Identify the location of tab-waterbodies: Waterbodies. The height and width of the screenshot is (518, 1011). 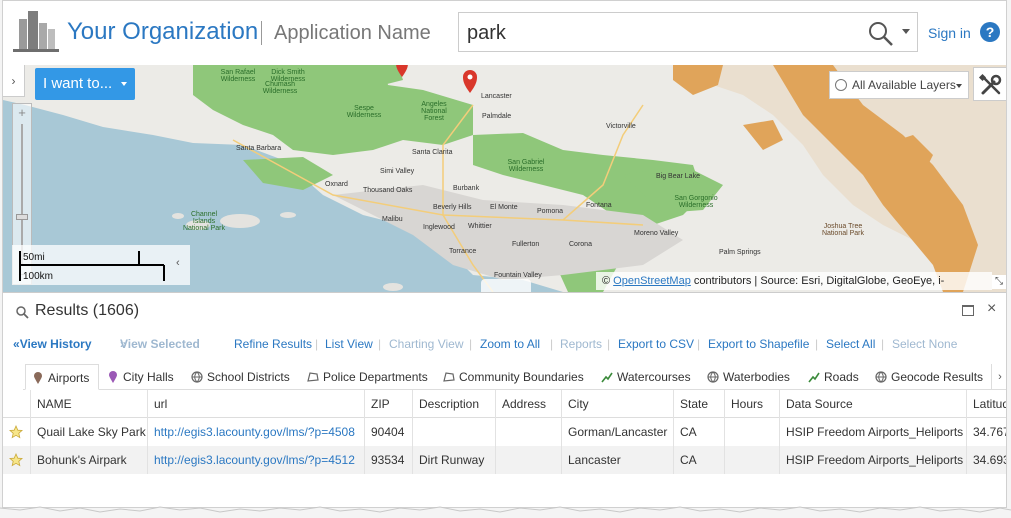
(748, 377).